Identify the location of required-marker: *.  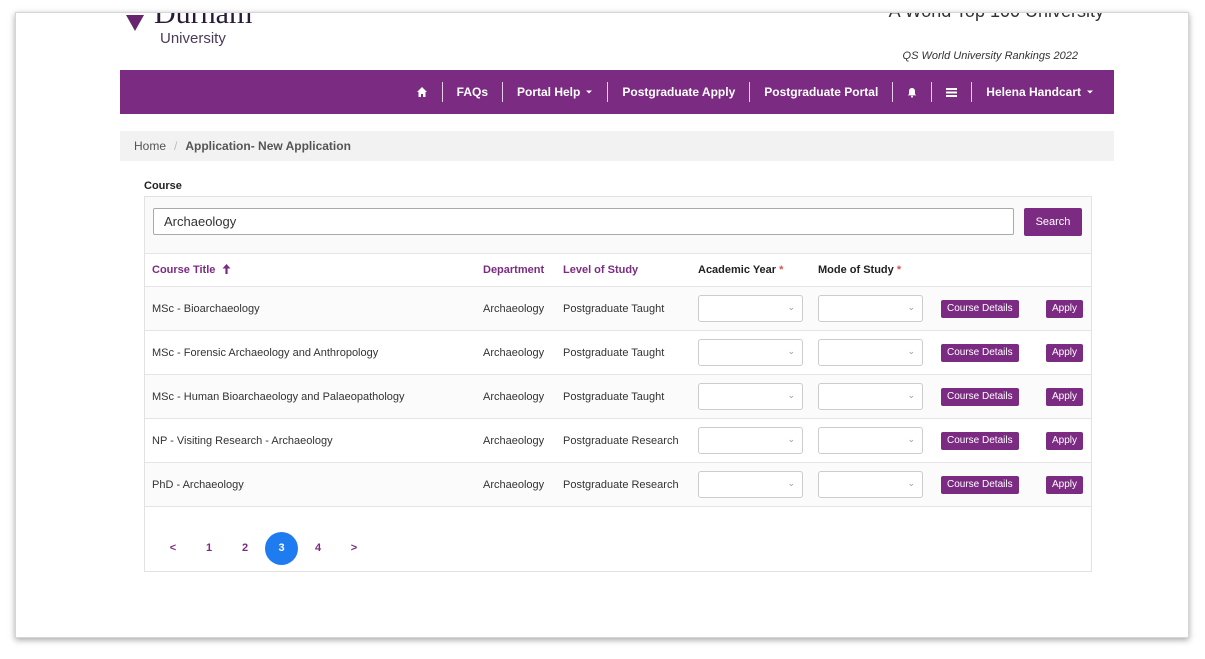
(781, 270).